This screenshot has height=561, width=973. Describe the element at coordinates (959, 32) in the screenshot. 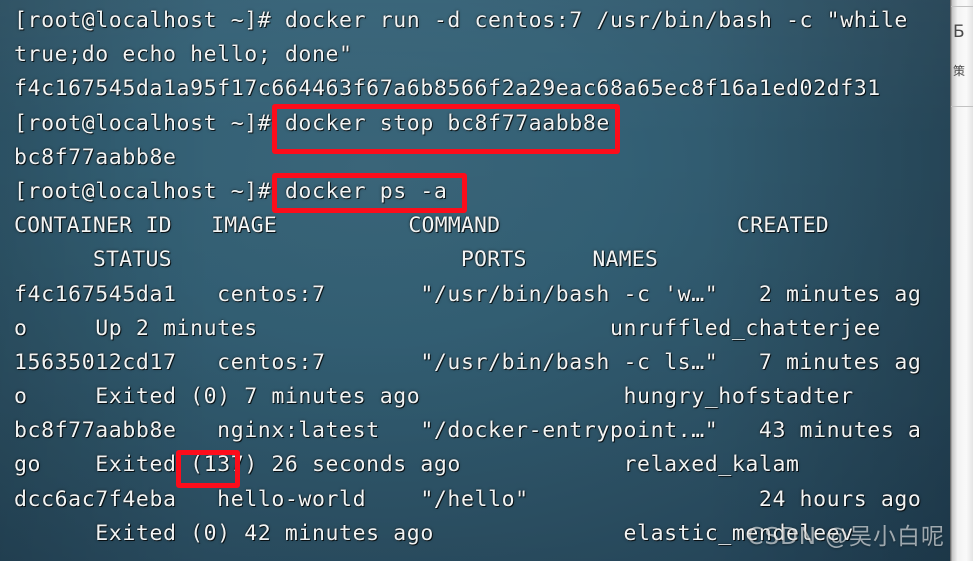

I see `strip-glyph-top: Б` at that location.